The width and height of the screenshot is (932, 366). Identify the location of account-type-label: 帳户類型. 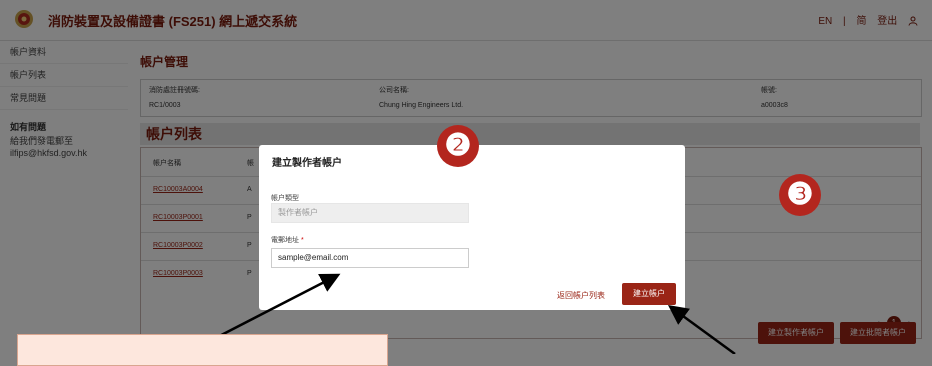
(285, 198).